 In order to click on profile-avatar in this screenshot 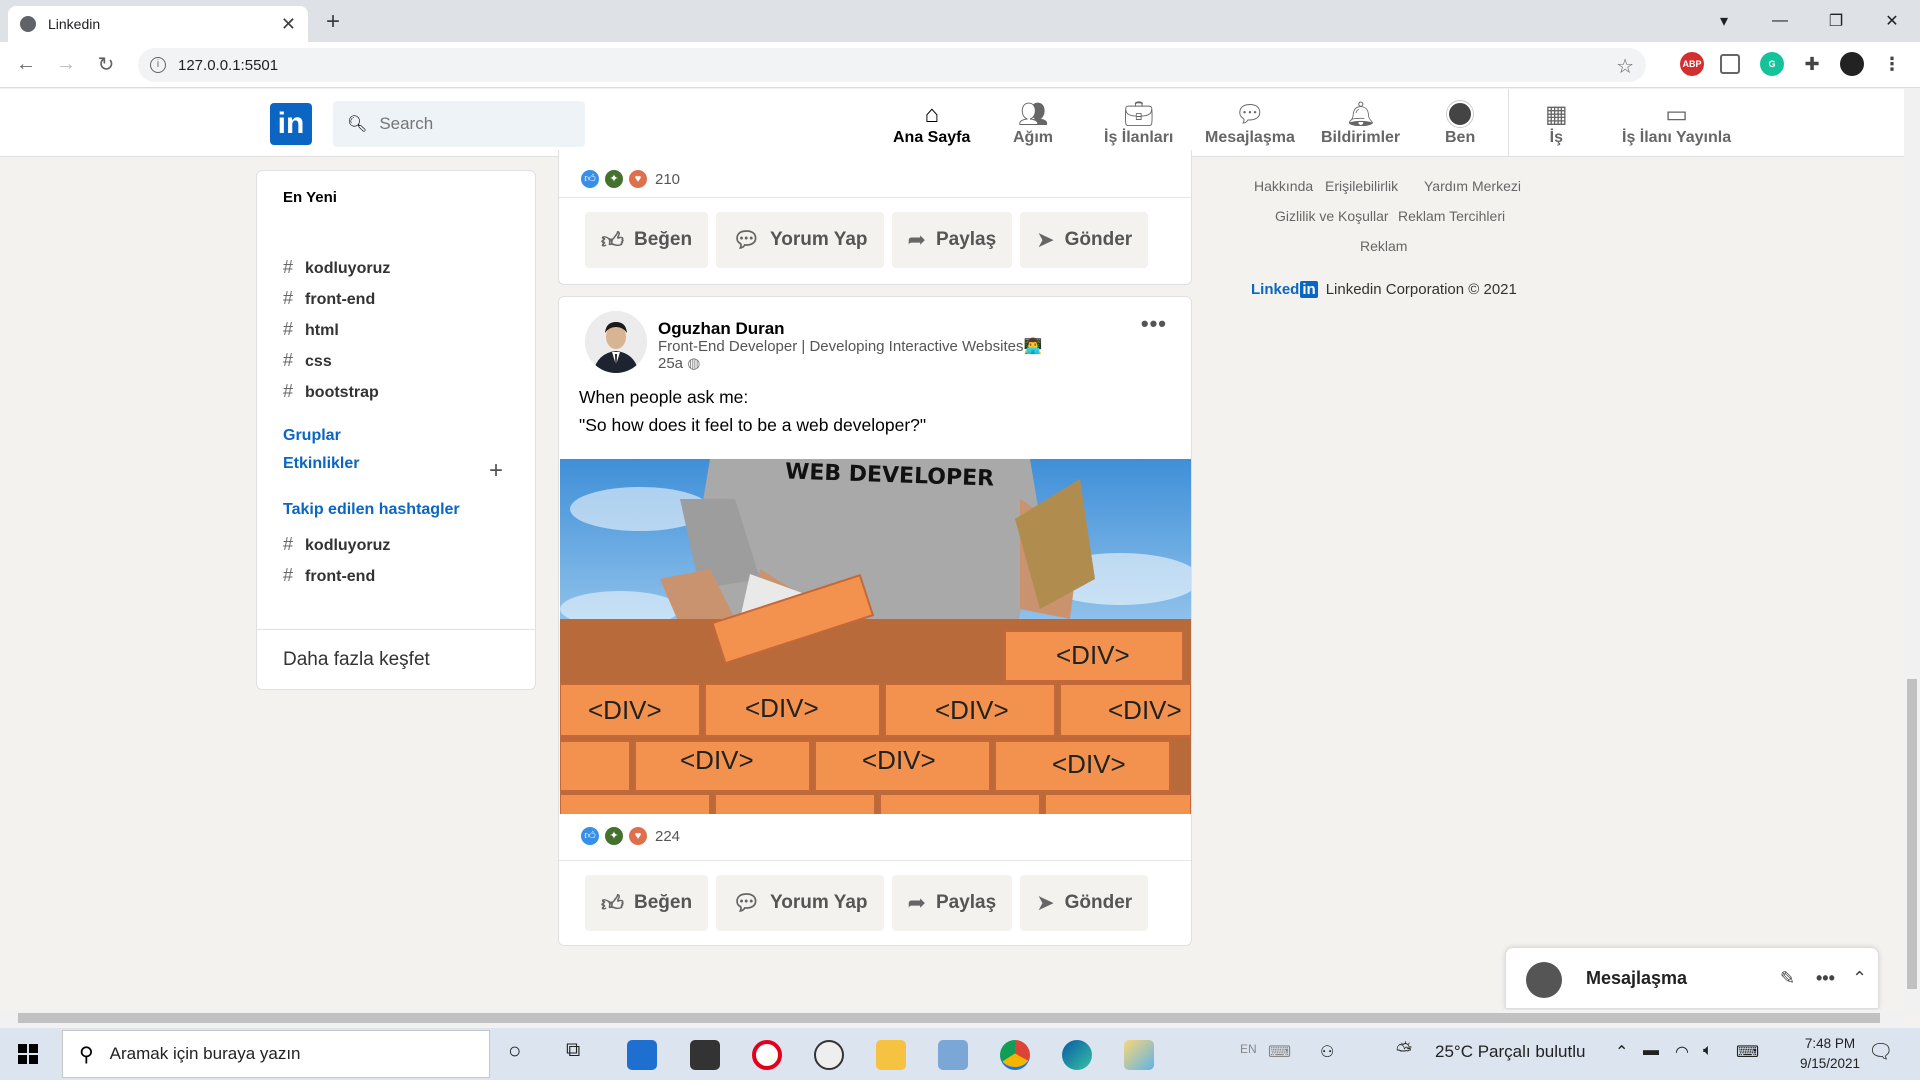, I will do `click(1852, 64)`.